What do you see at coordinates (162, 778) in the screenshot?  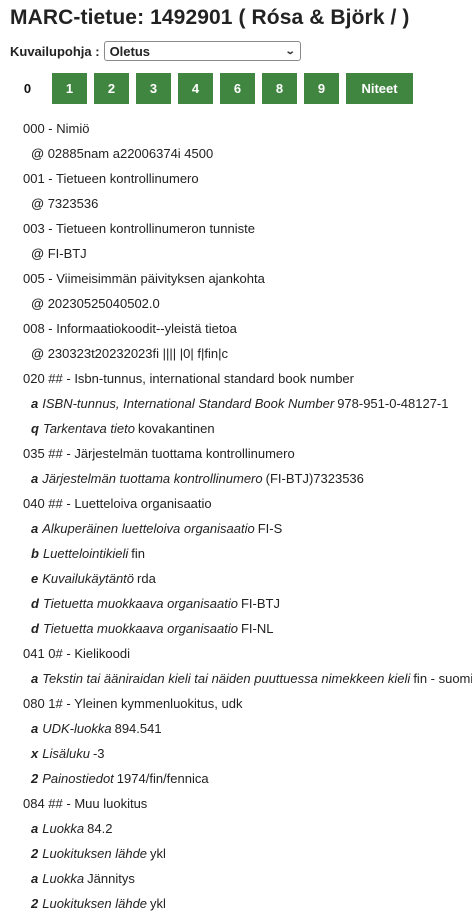 I see `subfield-value: 1974/fin/fennica` at bounding box center [162, 778].